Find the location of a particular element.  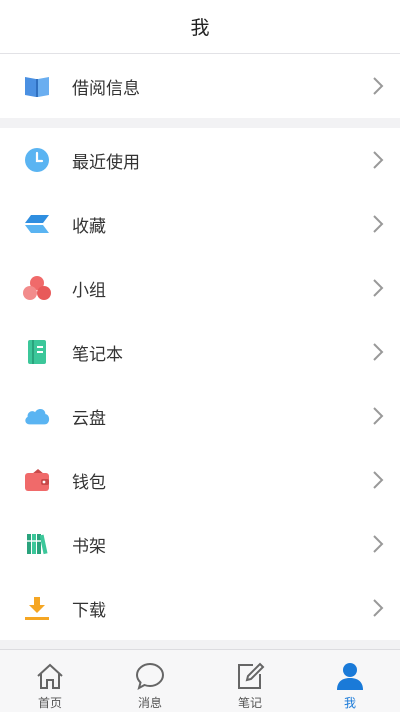

tab-me: 我 is located at coordinates (350, 681).